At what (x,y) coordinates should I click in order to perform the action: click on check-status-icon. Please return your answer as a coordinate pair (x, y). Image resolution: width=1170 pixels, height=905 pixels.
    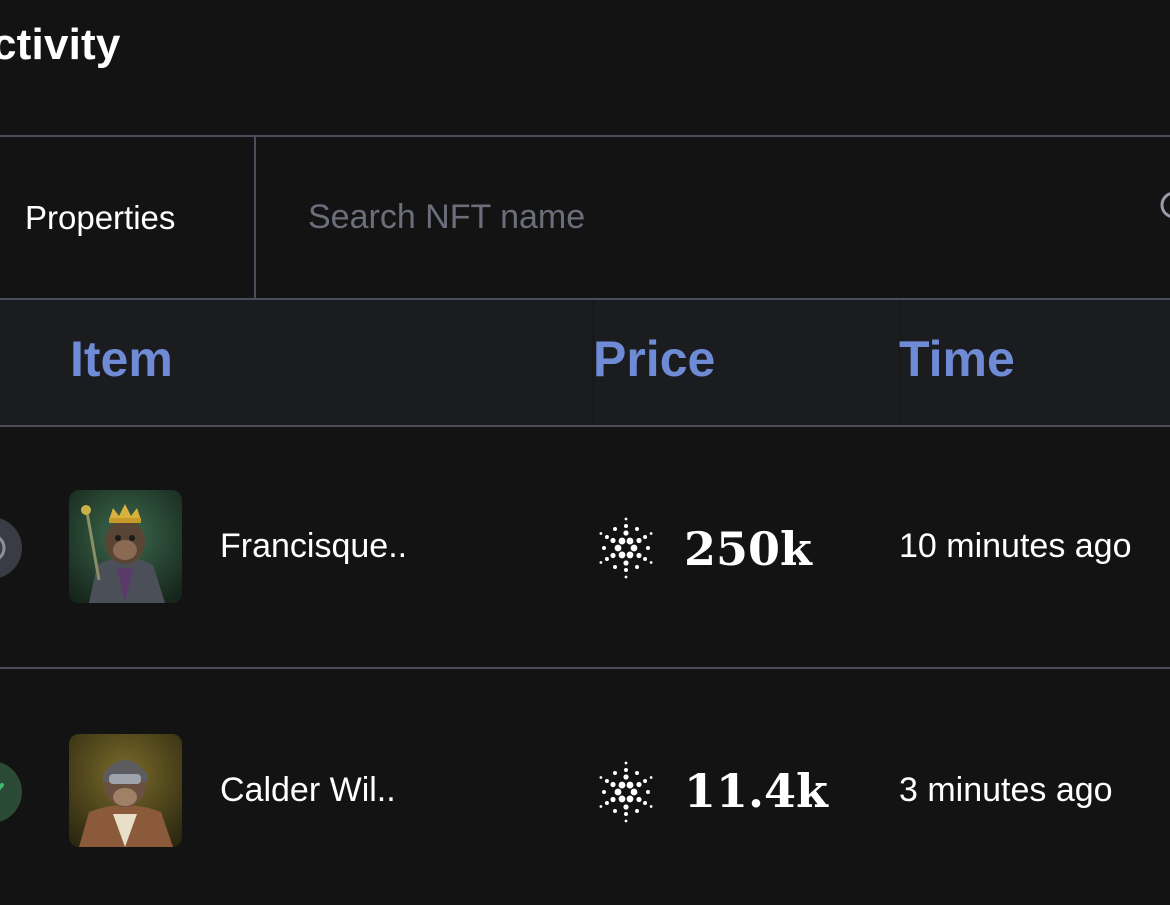
    Looking at the image, I should click on (11, 792).